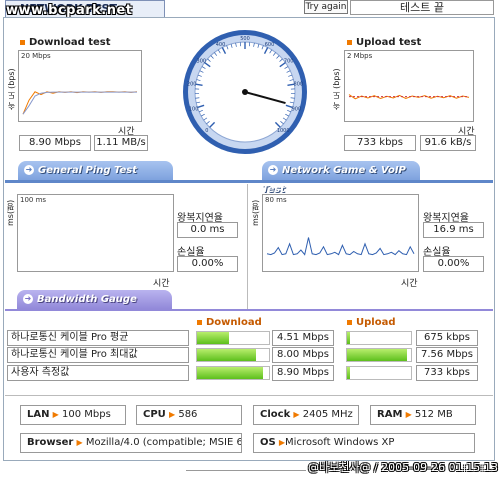  What do you see at coordinates (98, 338) in the screenshot?
I see `bandwidth-row-label: 하나로통신 케이블 Pro 평균` at bounding box center [98, 338].